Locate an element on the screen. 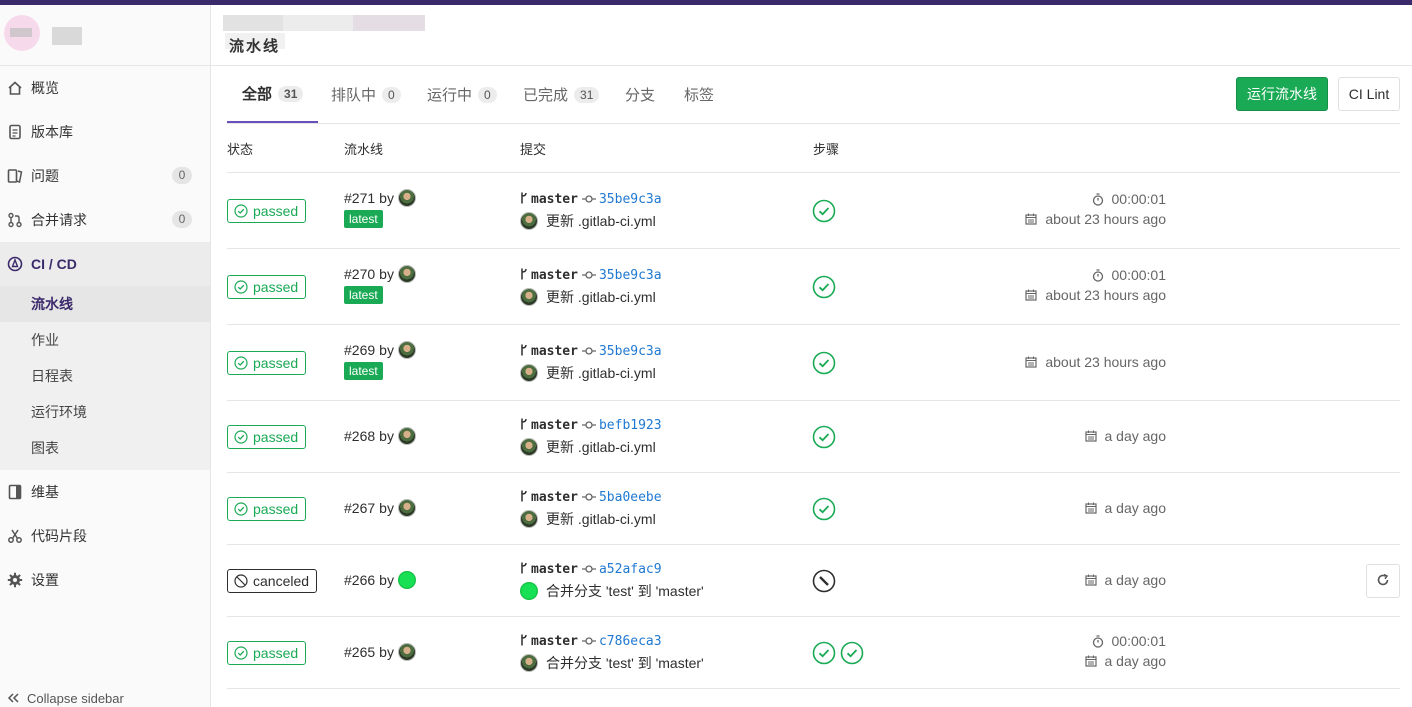  pipeline-status-badge: canceled is located at coordinates (272, 581).